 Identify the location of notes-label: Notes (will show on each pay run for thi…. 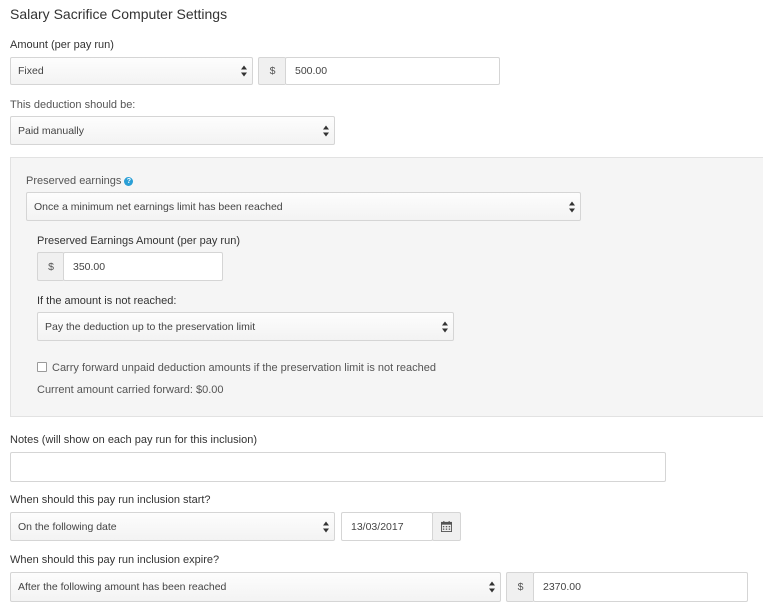
(134, 440).